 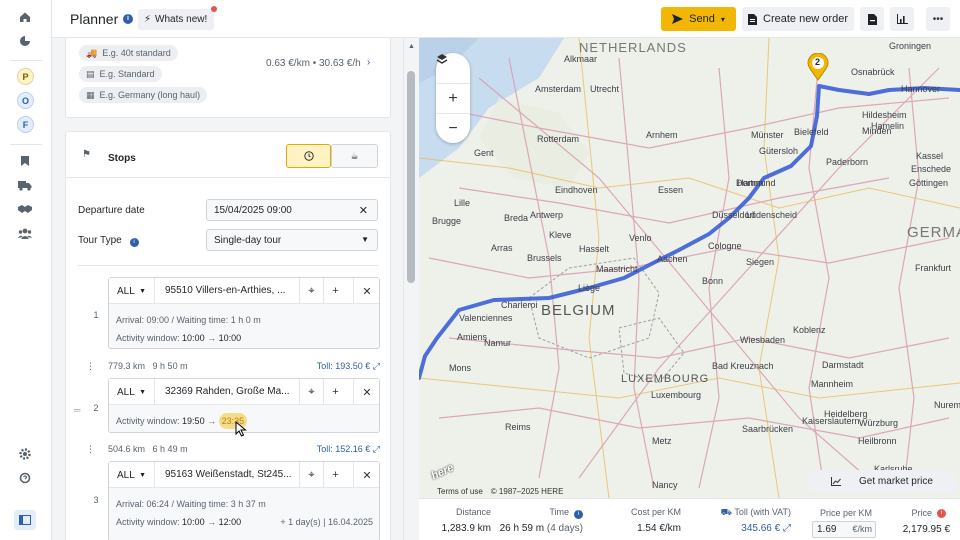 What do you see at coordinates (902, 19) in the screenshot?
I see `chart-button` at bounding box center [902, 19].